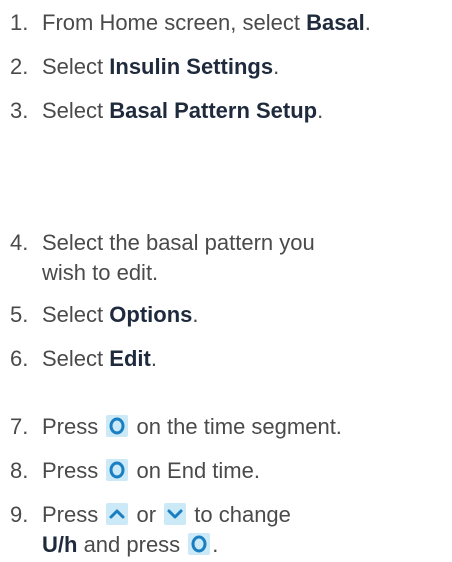 Image resolution: width=452 pixels, height=562 pixels. Describe the element at coordinates (19, 514) in the screenshot. I see `step-number: 9.` at that location.